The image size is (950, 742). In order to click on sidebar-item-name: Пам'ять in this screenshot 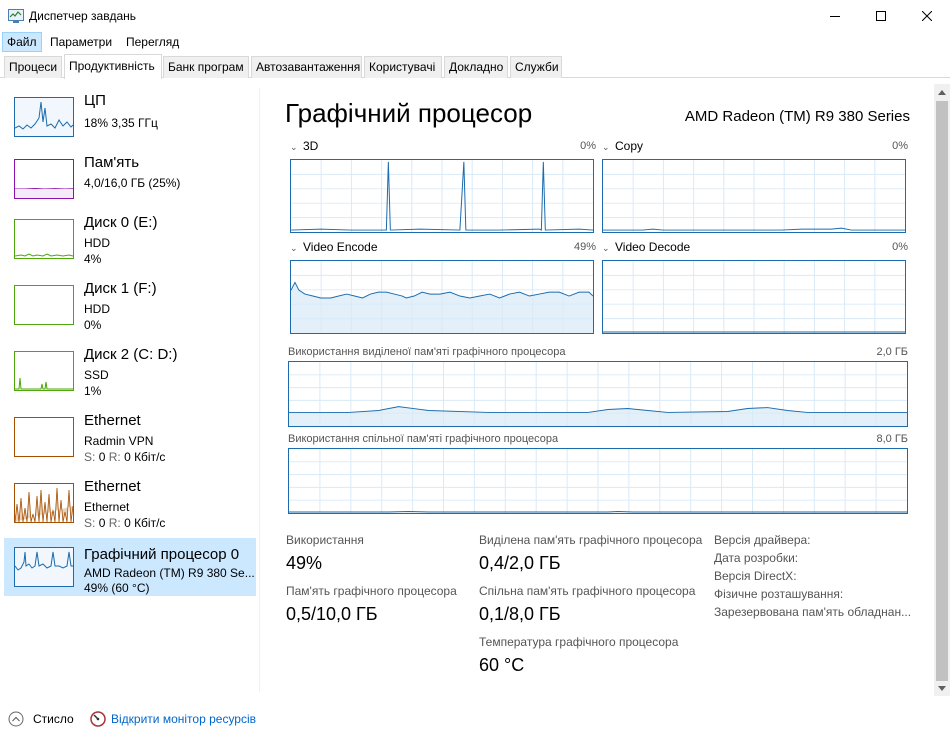, I will do `click(112, 162)`.